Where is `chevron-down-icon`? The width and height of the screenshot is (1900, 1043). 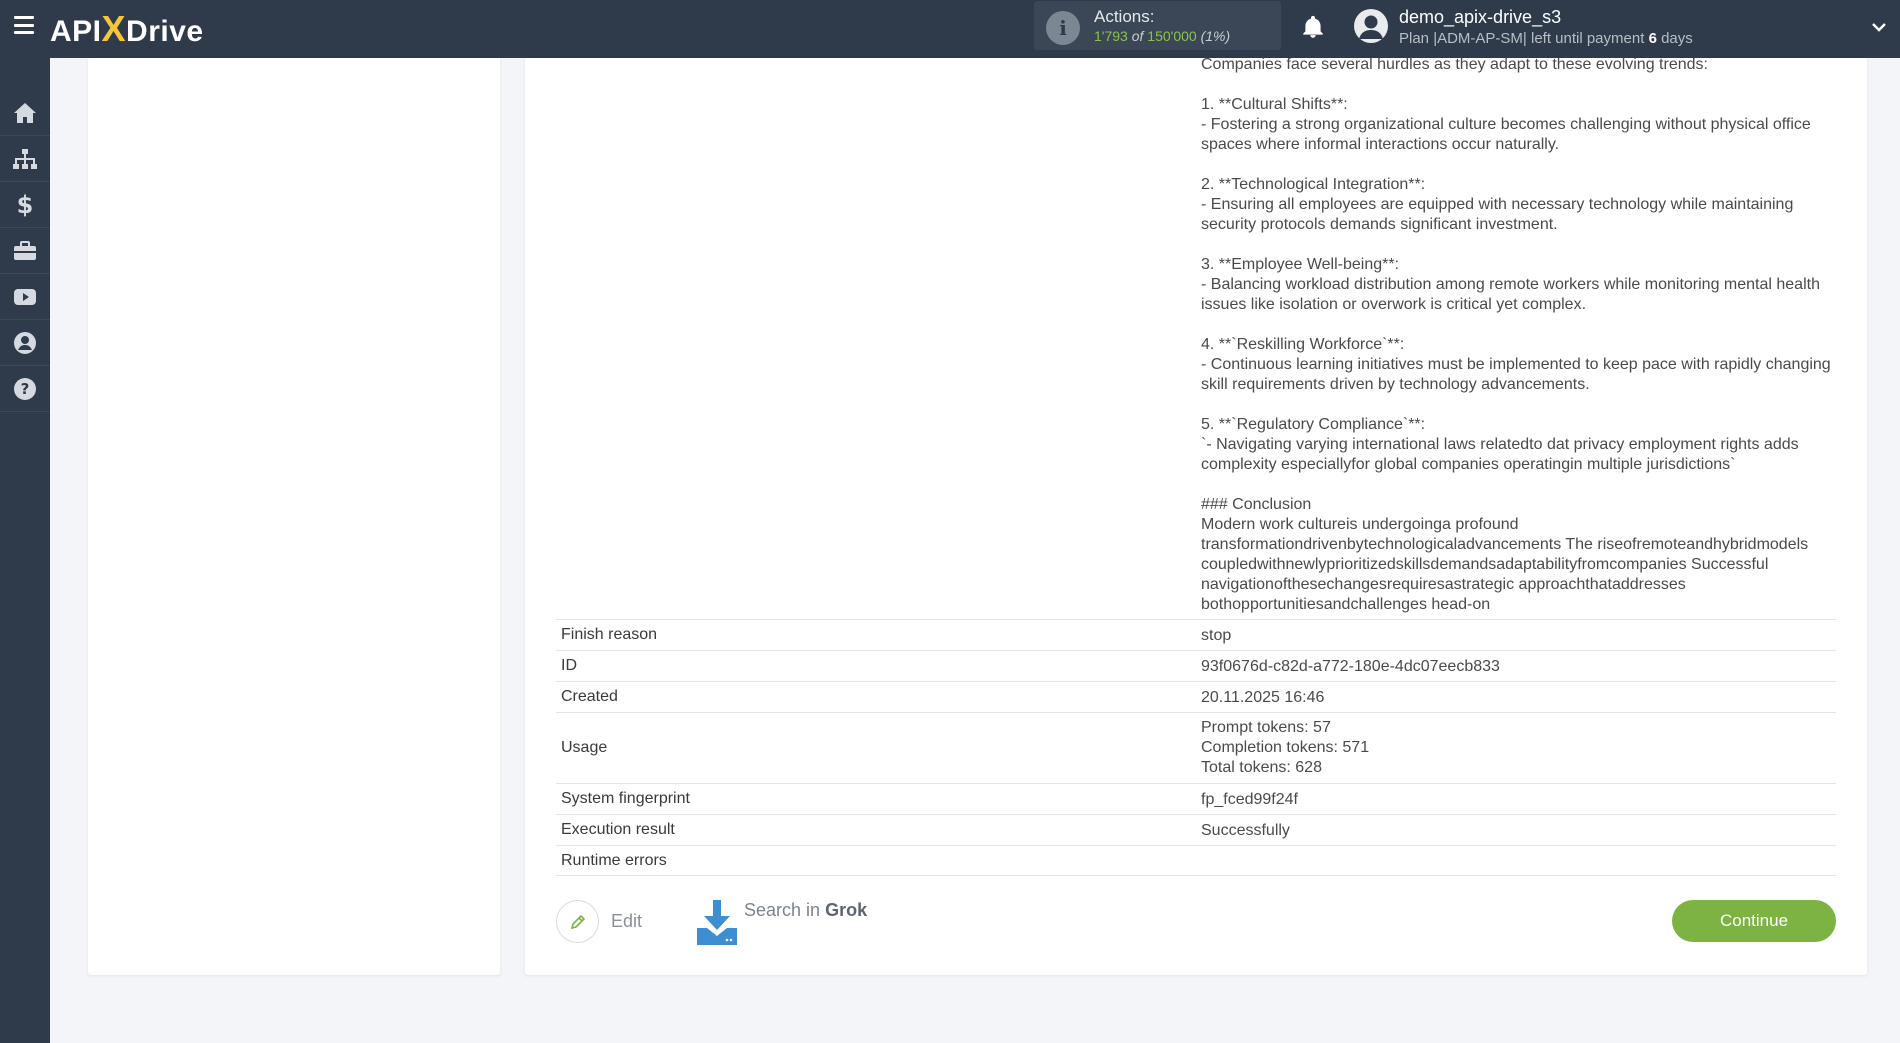
chevron-down-icon is located at coordinates (1879, 27).